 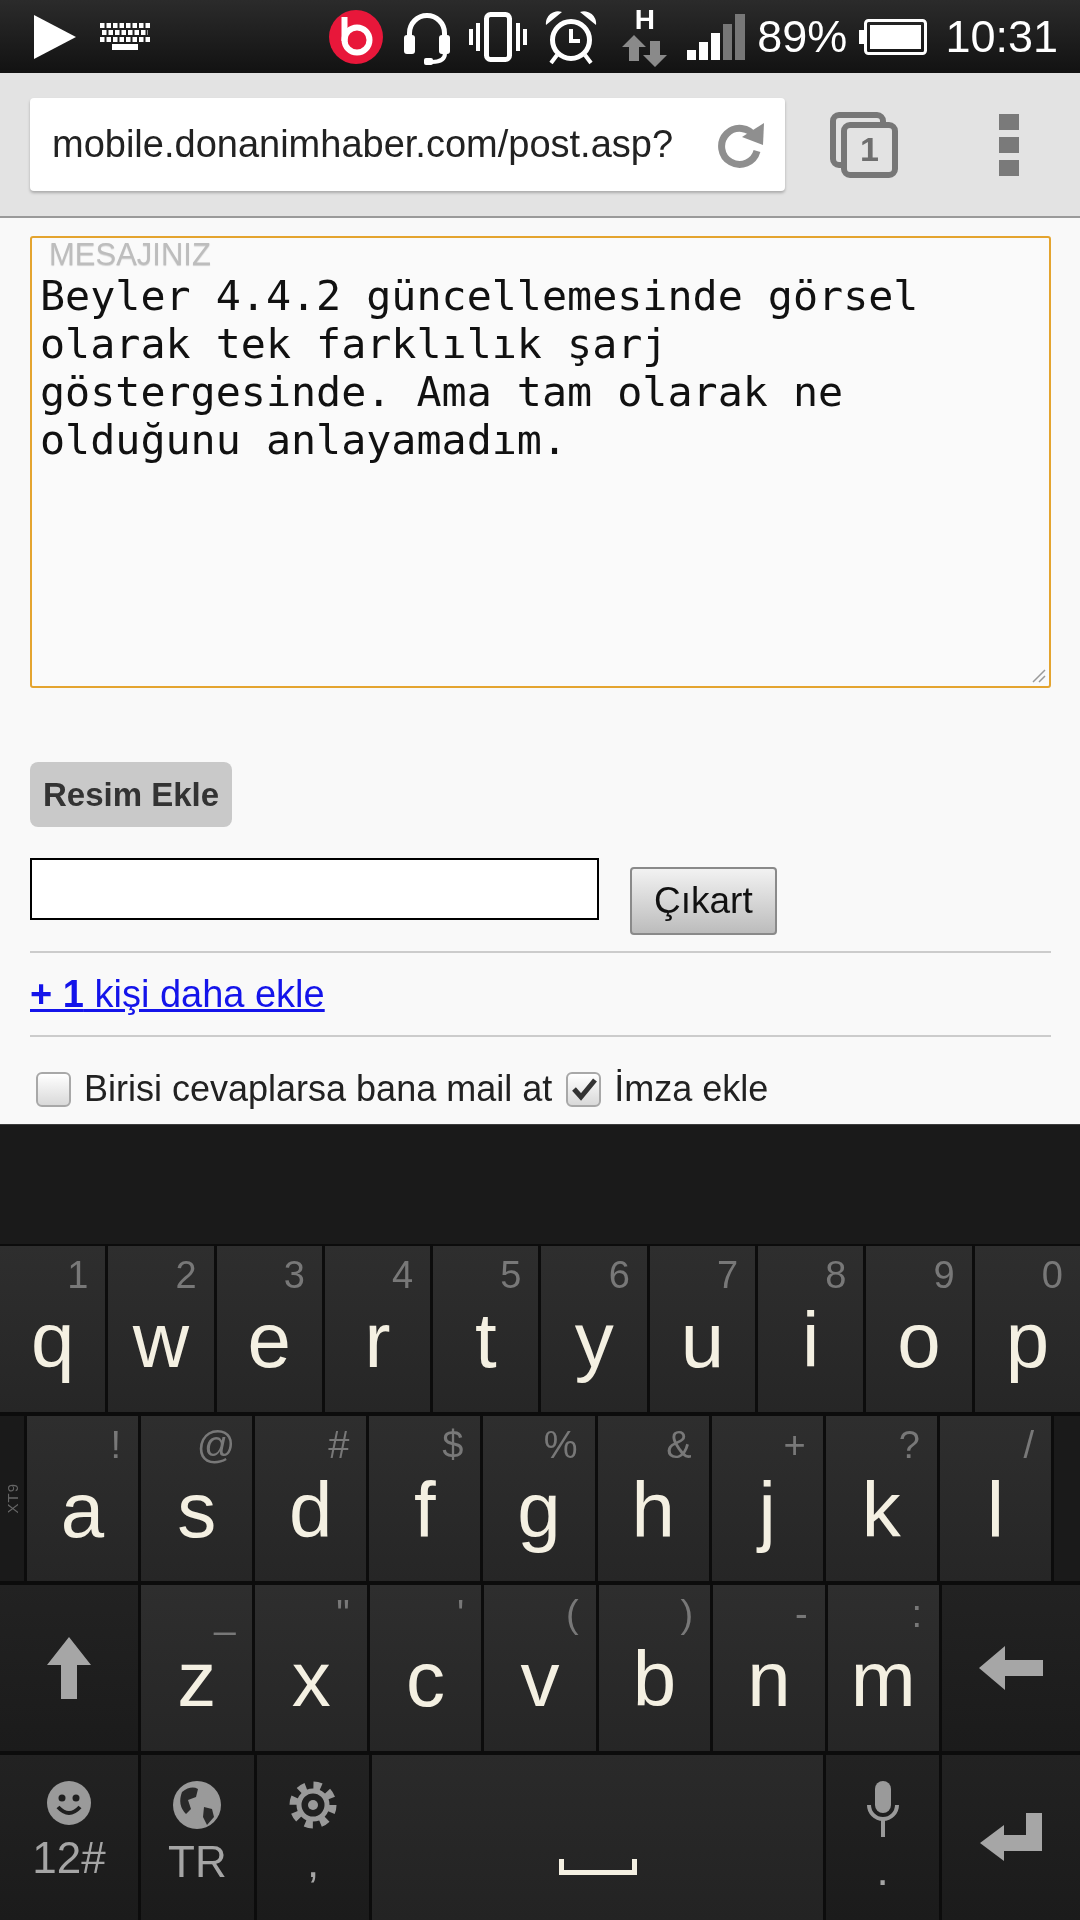 I want to click on key: ' c, so click(x=425, y=1668).